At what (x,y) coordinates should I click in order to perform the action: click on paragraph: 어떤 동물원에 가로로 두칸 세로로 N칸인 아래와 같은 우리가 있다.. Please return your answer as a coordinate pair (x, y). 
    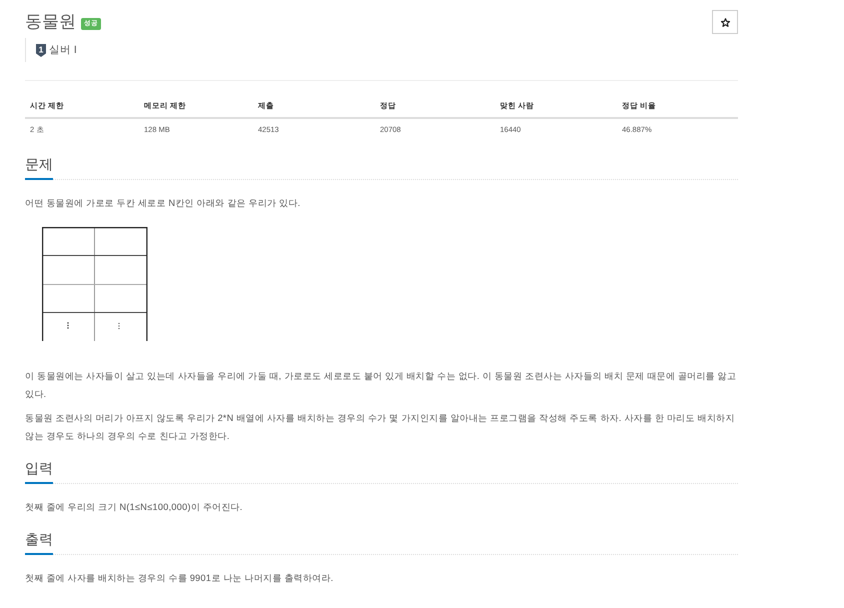
    Looking at the image, I should click on (163, 203).